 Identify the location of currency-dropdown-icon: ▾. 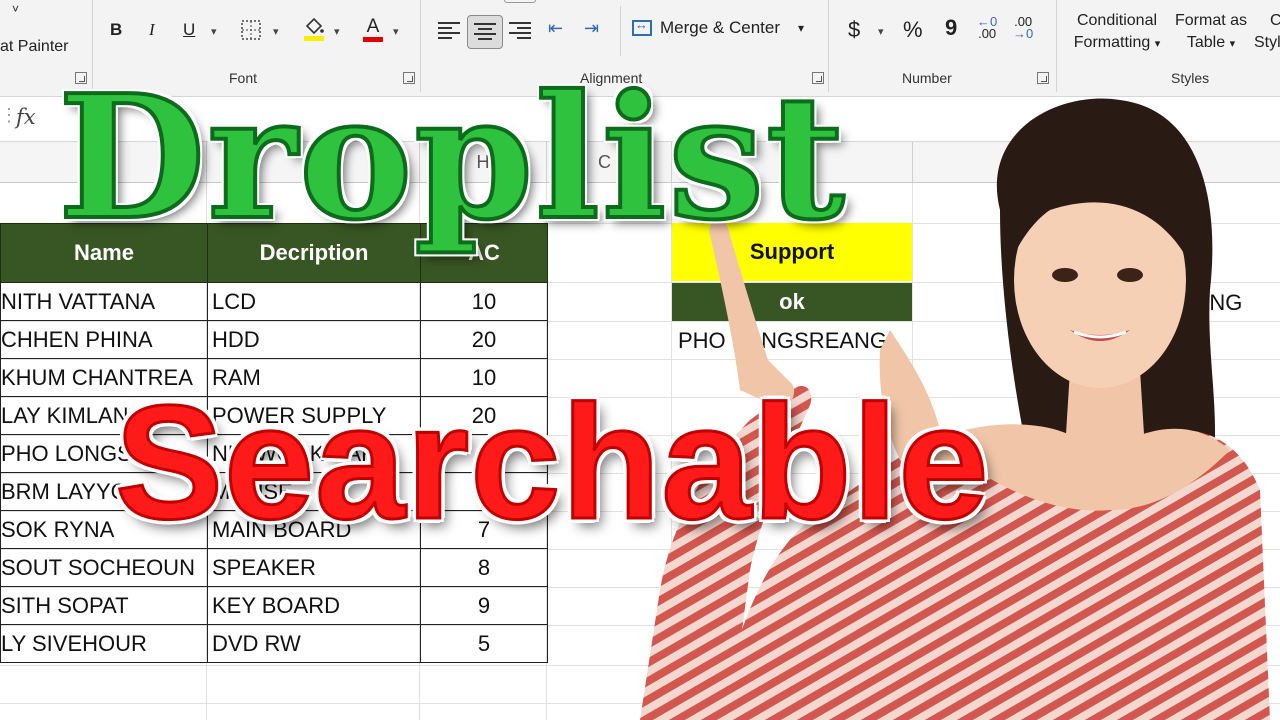
(881, 31).